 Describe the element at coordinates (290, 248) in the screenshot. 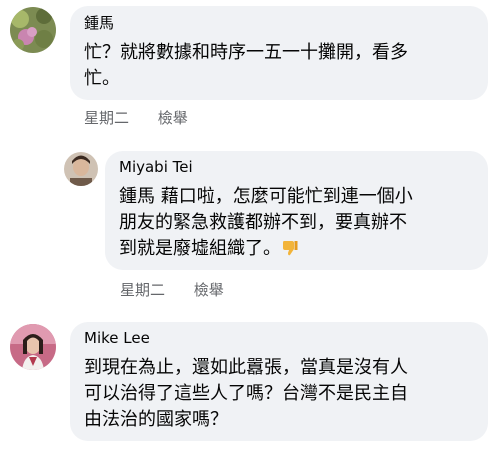

I see `thumbs-down-icon` at that location.